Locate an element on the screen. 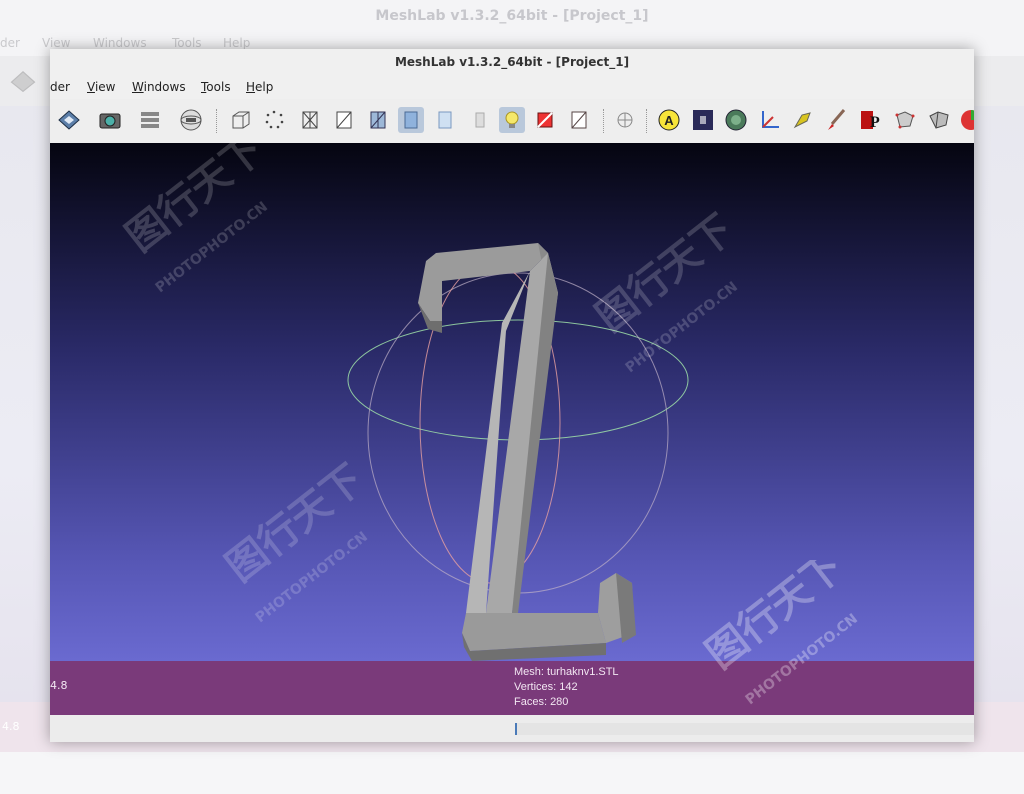 This screenshot has height=794, width=1024. align-icon is located at coordinates (803, 120).